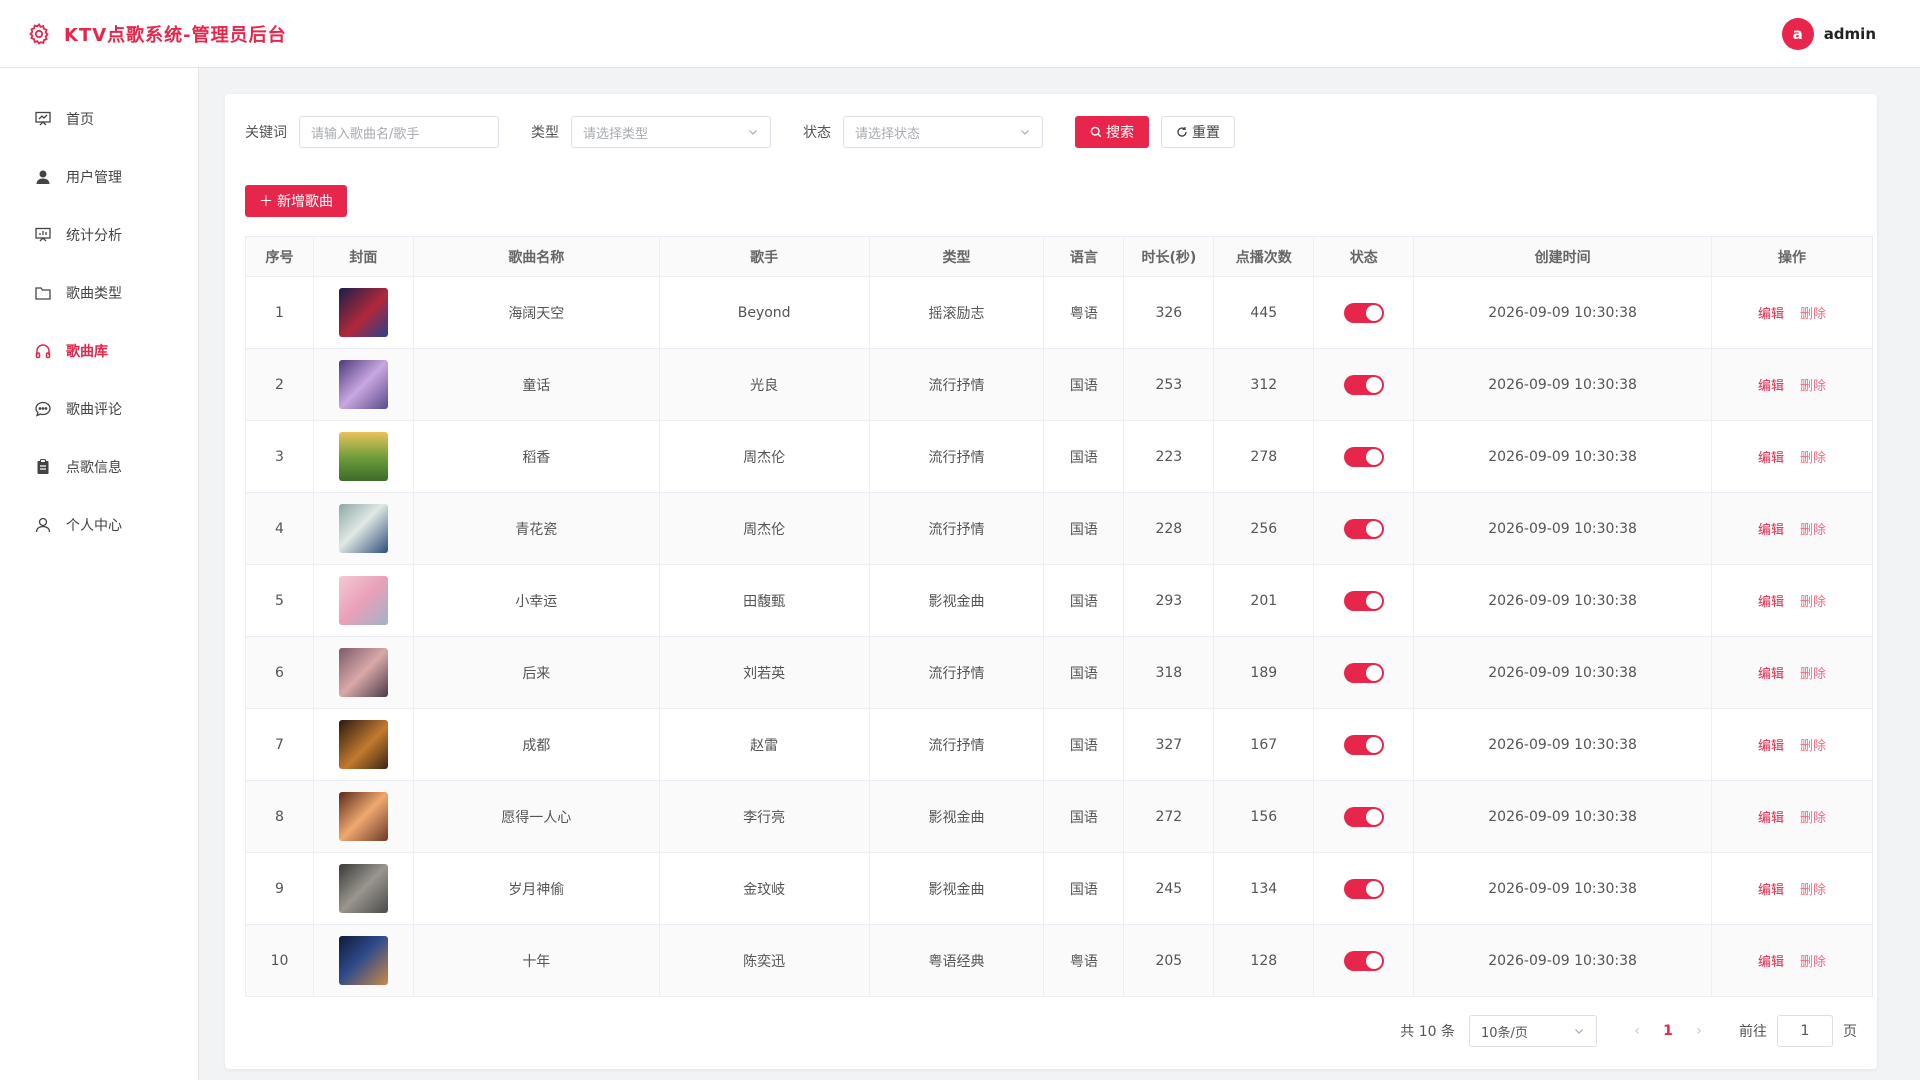 This screenshot has height=1080, width=1920. What do you see at coordinates (764, 600) in the screenshot?
I see `cell-singer: 田馥甄` at bounding box center [764, 600].